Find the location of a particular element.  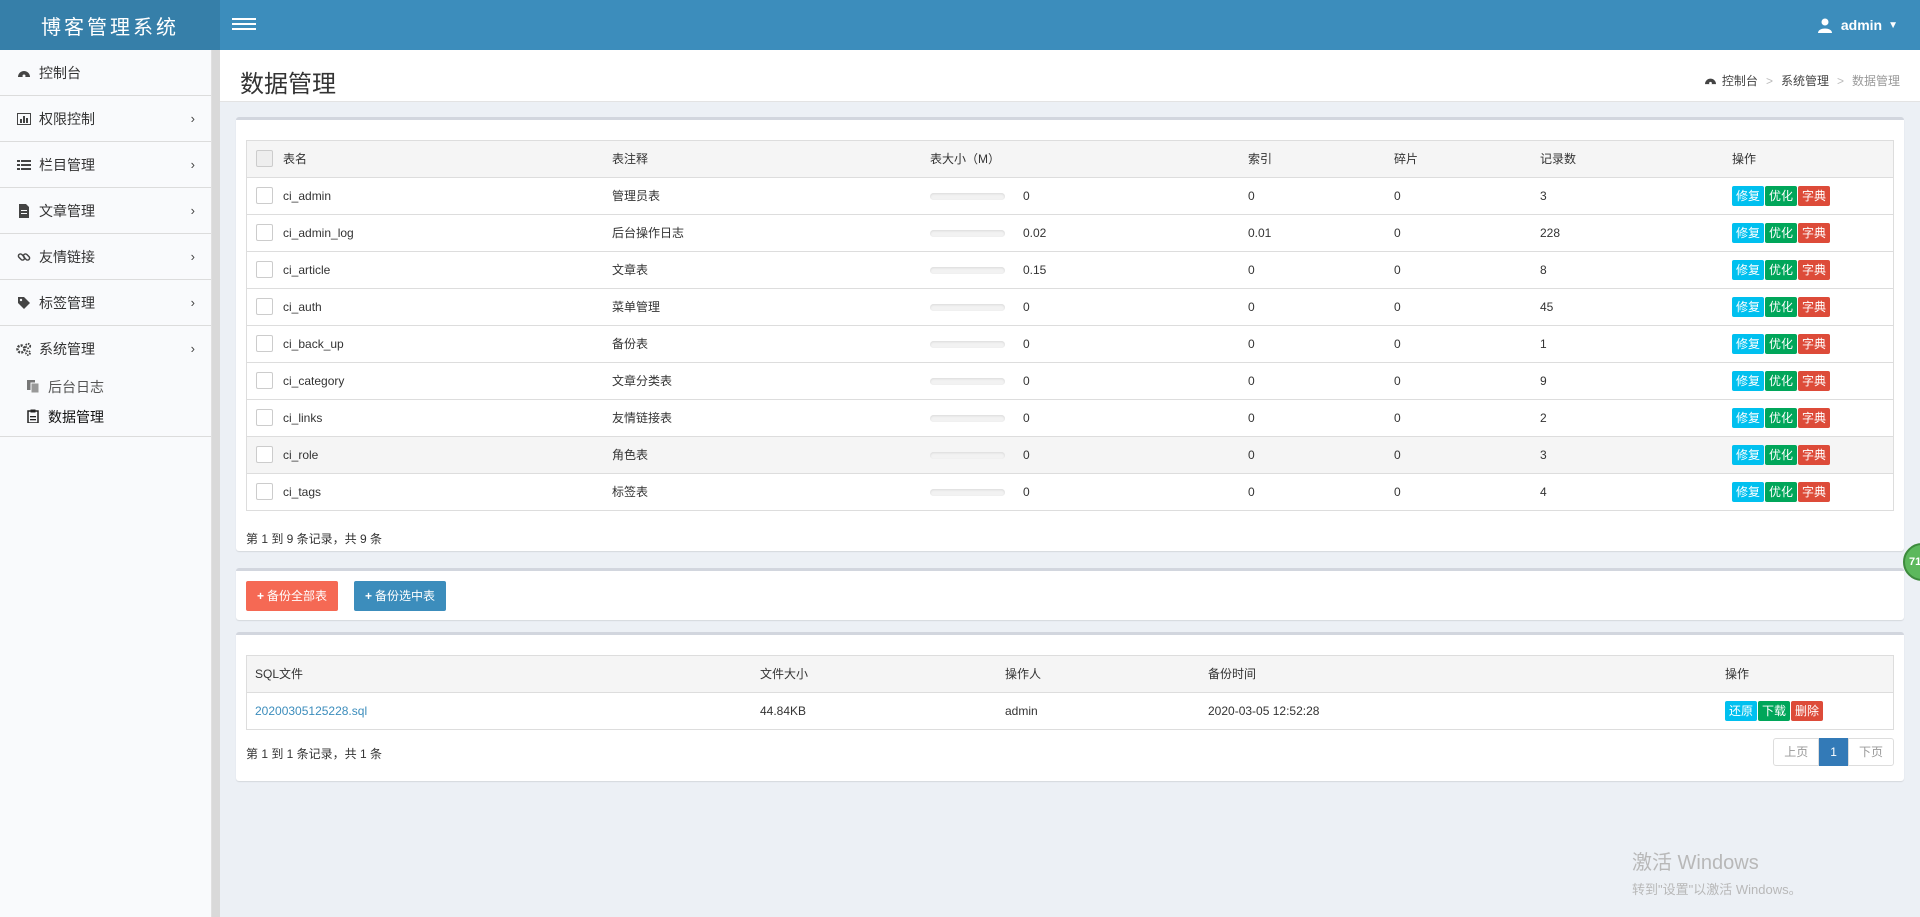

dashboard-icon is located at coordinates (1710, 81).